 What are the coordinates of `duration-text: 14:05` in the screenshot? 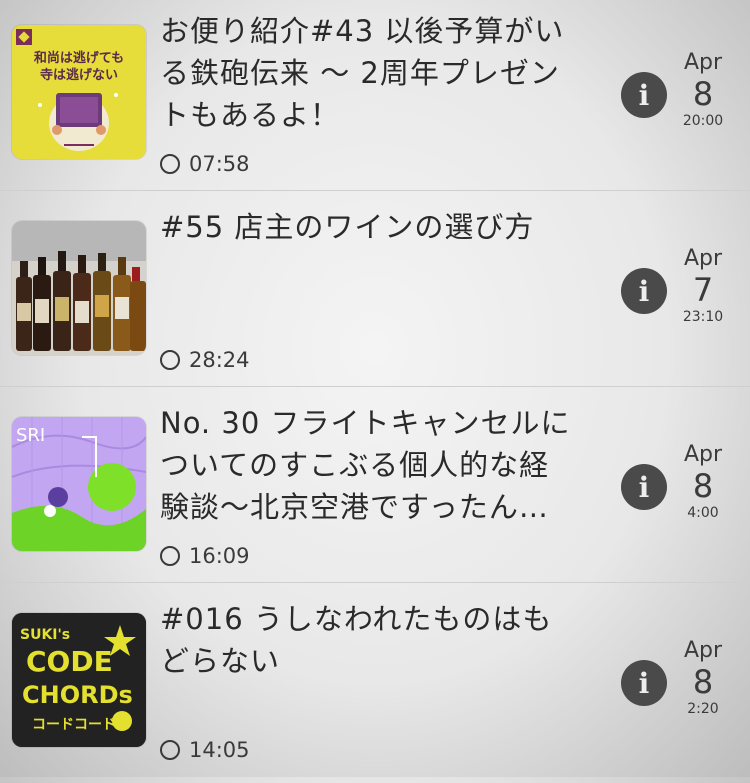 It's located at (219, 750).